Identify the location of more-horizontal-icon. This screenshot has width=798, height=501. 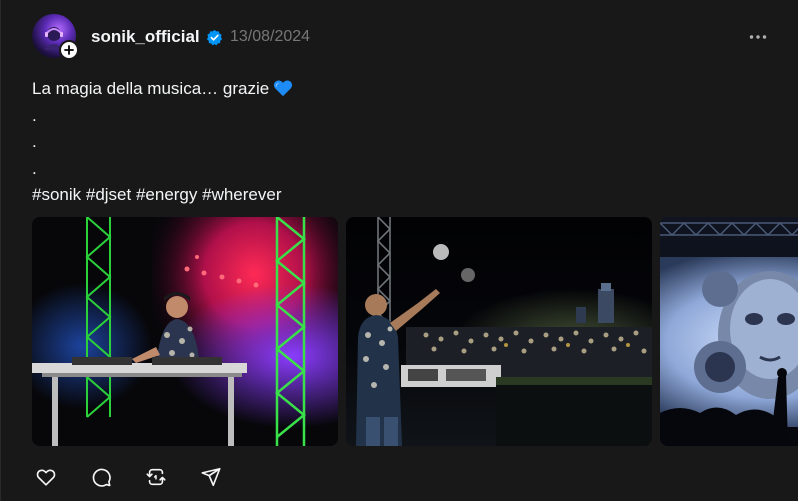
(758, 37).